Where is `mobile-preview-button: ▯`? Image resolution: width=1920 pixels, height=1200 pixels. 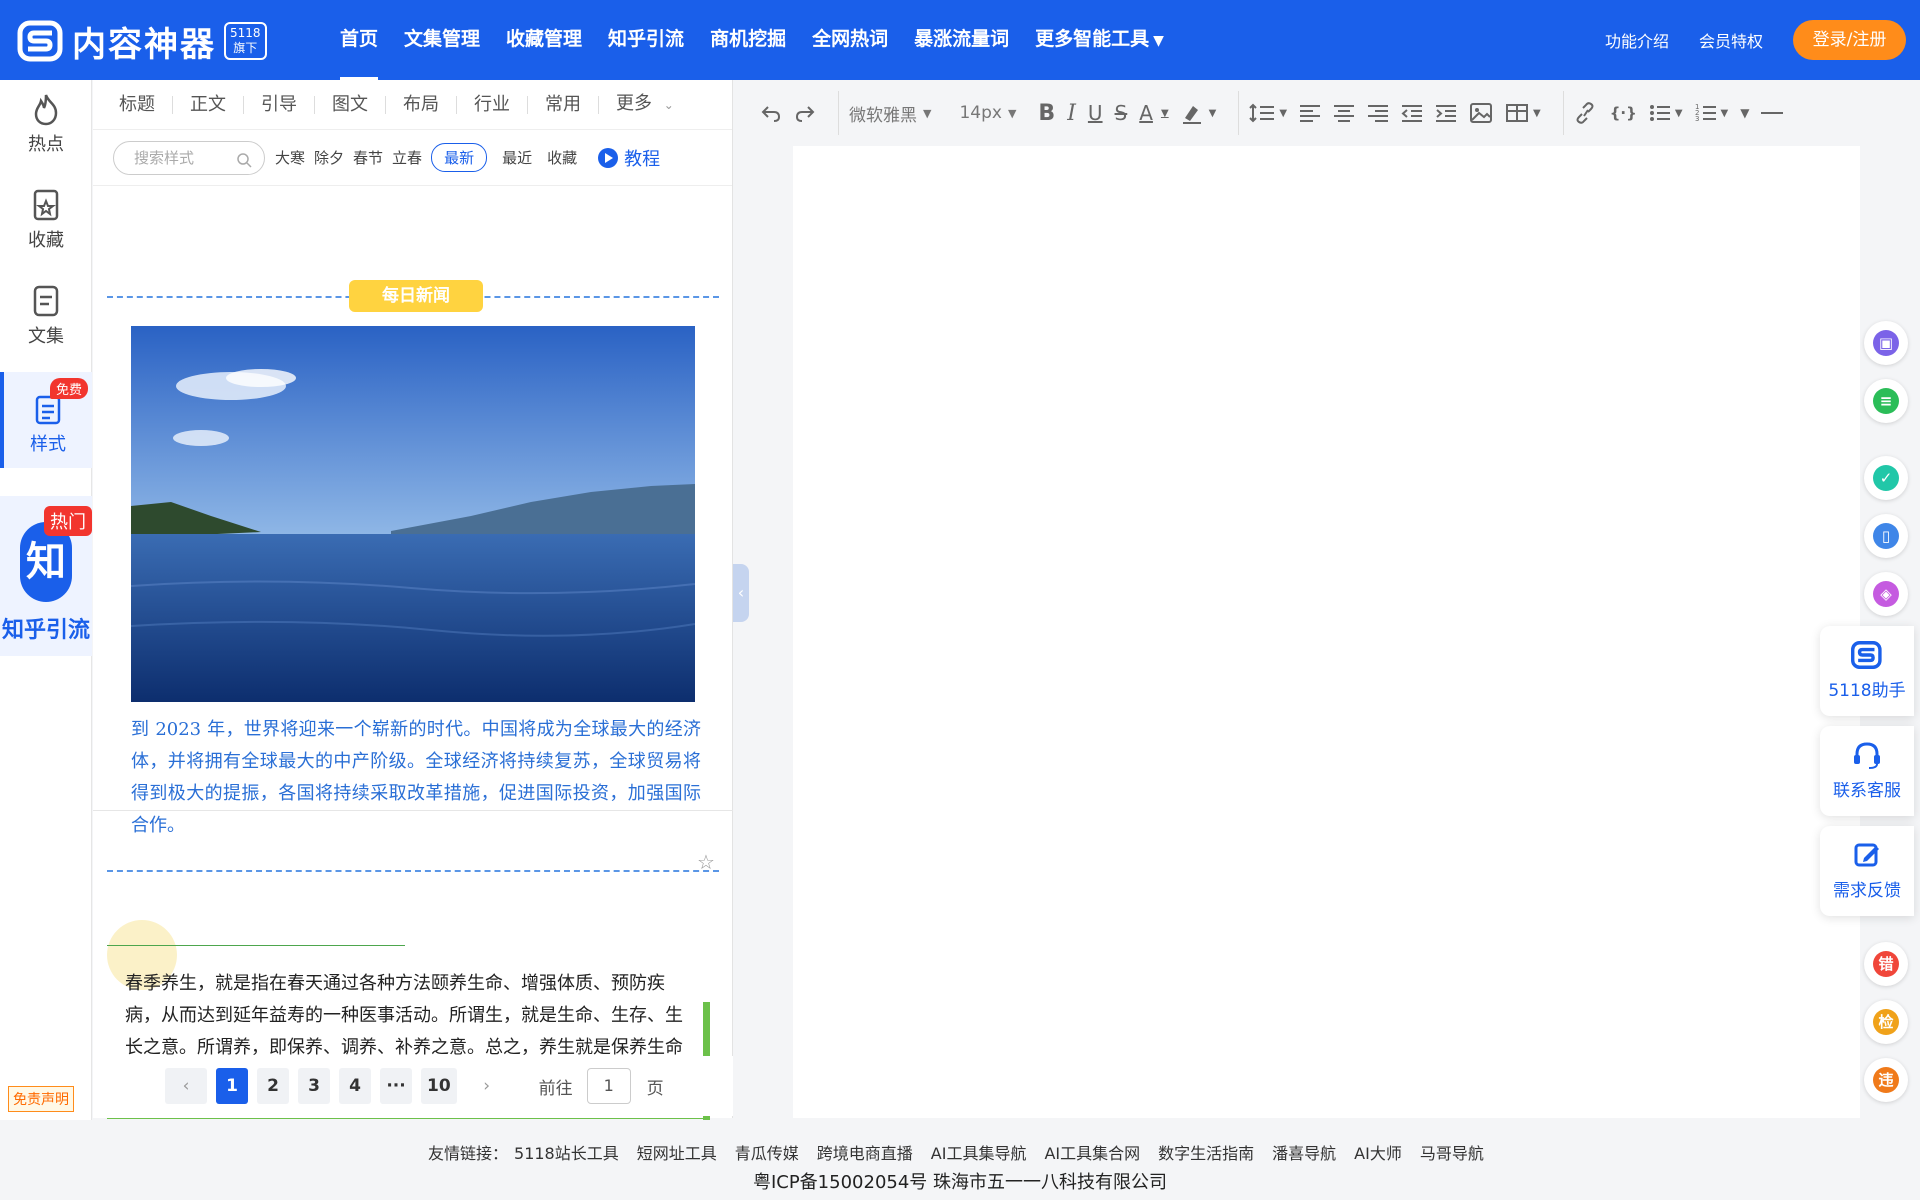
mobile-preview-button: ▯ is located at coordinates (1886, 536).